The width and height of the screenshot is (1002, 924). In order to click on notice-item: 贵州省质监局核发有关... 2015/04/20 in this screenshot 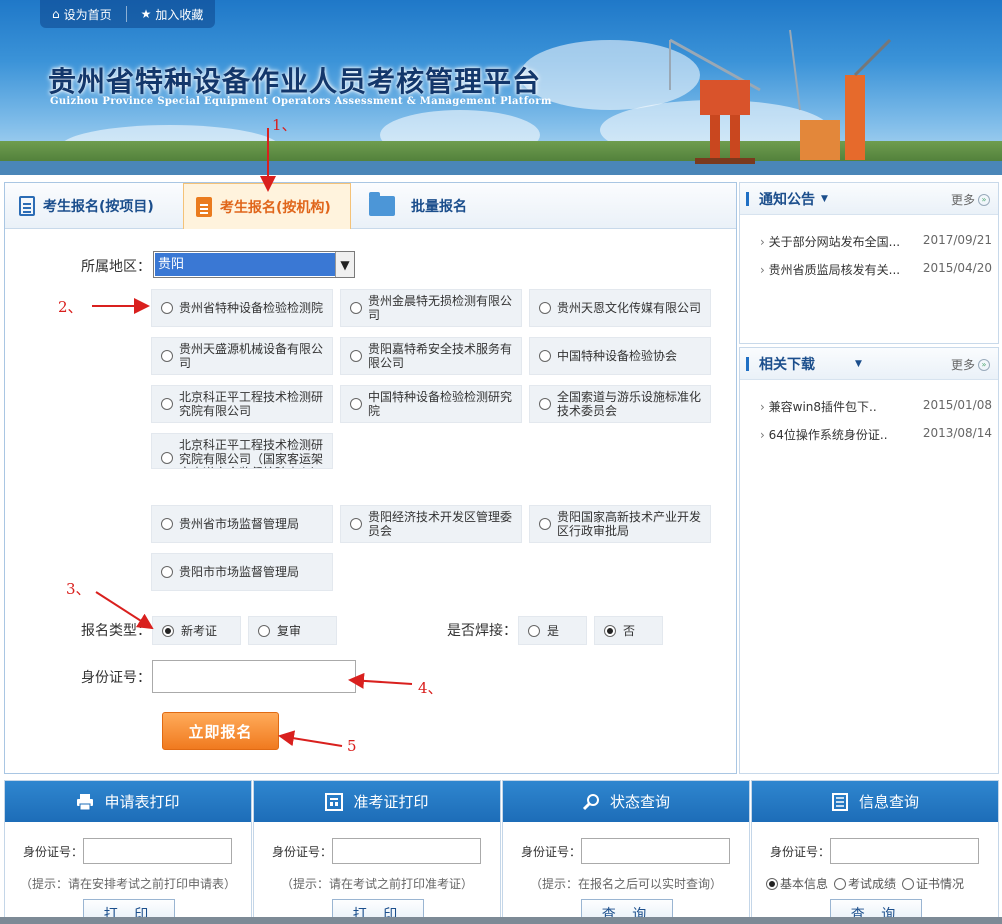, I will do `click(876, 269)`.